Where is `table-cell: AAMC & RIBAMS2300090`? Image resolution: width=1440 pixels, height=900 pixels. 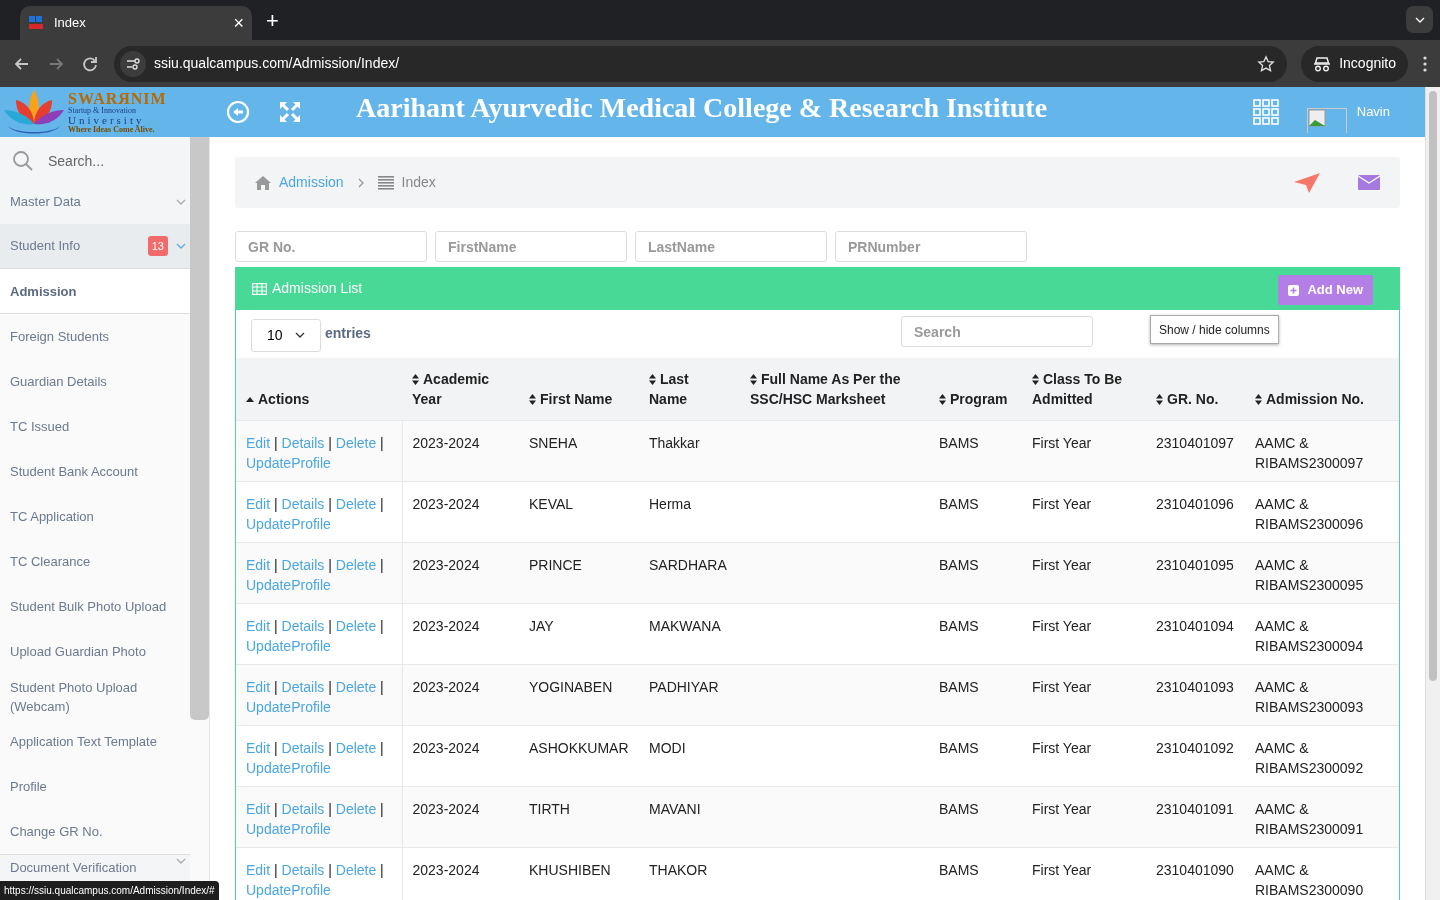
table-cell: AAMC & RIBAMS2300090 is located at coordinates (1309, 879).